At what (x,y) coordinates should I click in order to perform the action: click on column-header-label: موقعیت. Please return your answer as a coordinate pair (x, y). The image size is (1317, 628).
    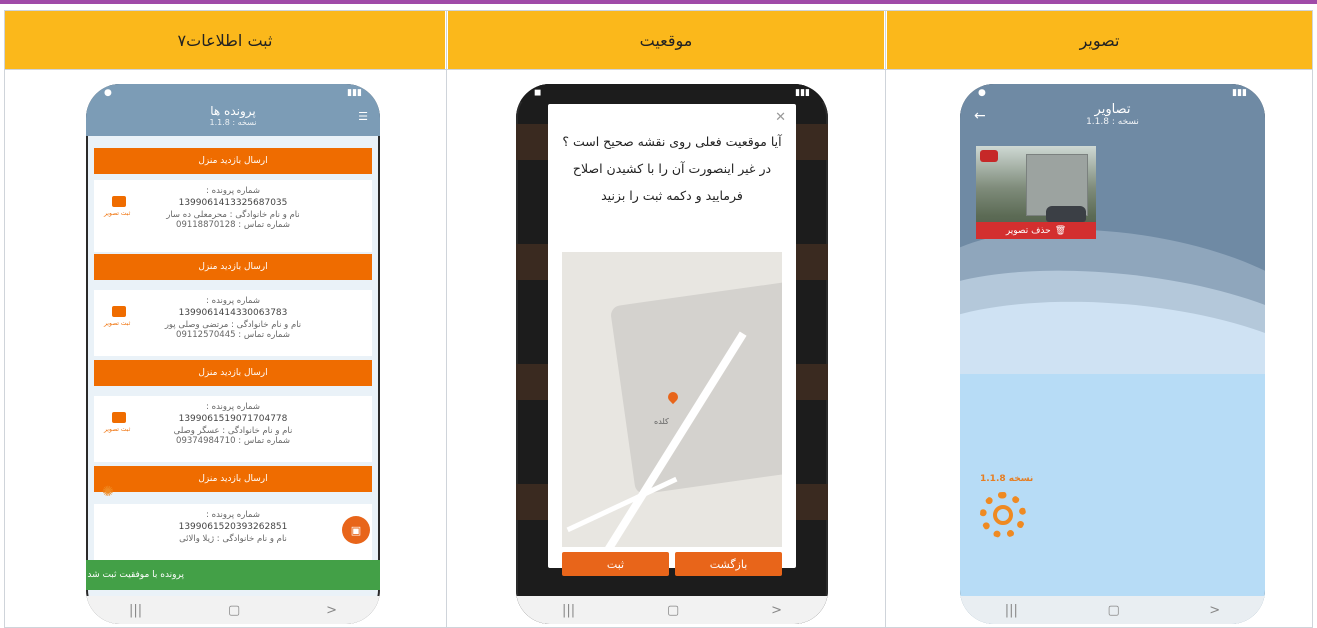
    Looking at the image, I should click on (666, 40).